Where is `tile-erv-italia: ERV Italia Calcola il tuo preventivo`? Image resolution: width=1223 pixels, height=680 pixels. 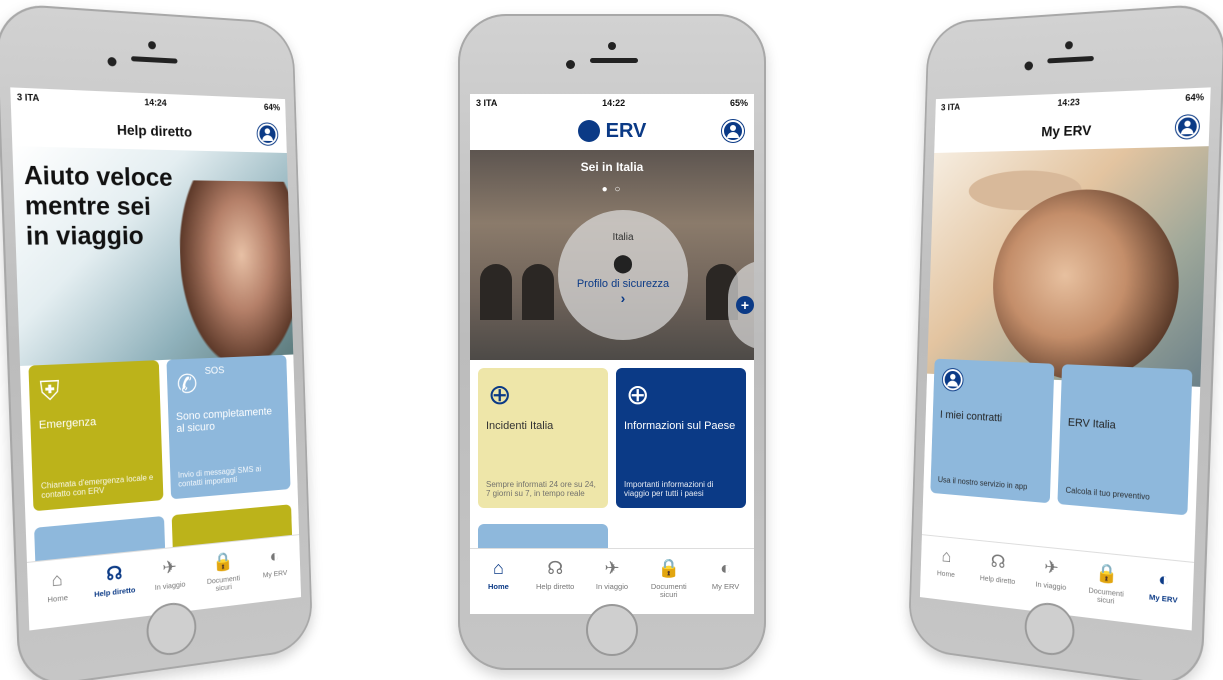
tile-erv-italia: ERV Italia Calcola il tuo preventivo is located at coordinates (1125, 440).